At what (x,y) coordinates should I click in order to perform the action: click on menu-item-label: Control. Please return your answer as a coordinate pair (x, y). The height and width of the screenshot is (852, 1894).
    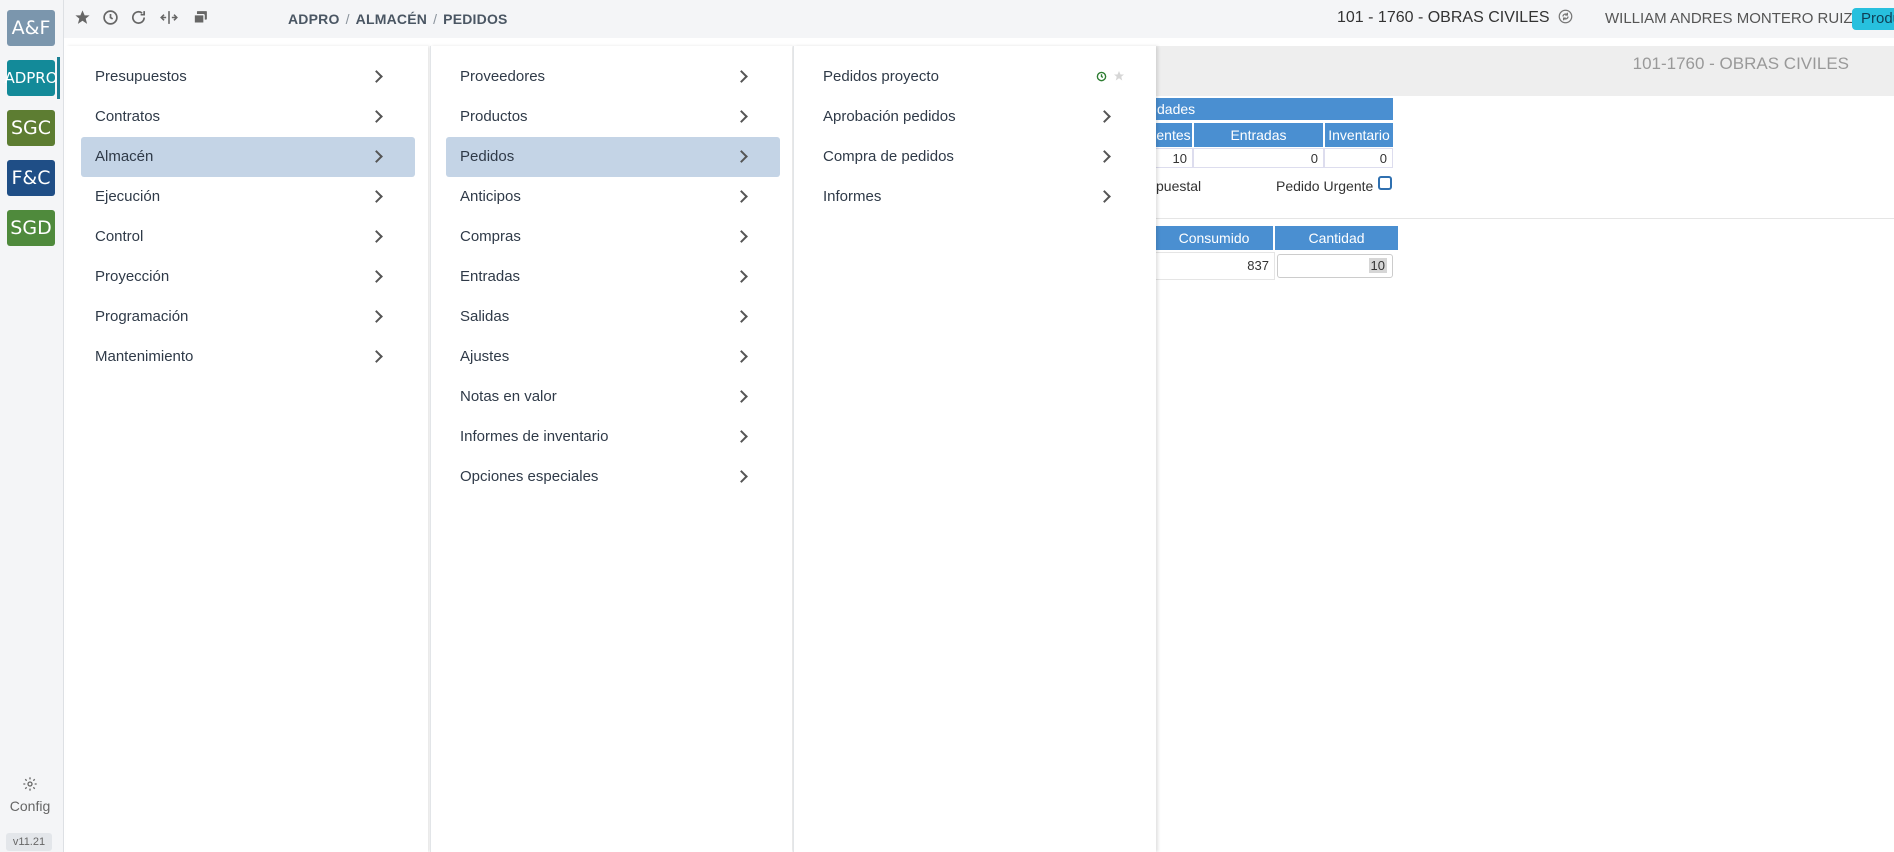
    Looking at the image, I should click on (119, 236).